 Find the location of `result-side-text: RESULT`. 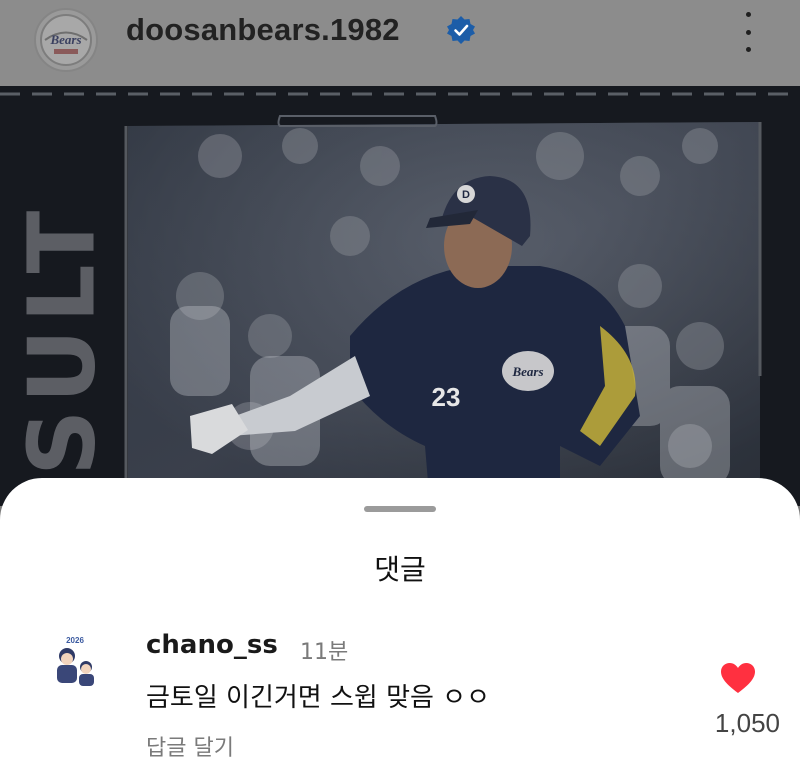

result-side-text: RESULT is located at coordinates (62, 355).